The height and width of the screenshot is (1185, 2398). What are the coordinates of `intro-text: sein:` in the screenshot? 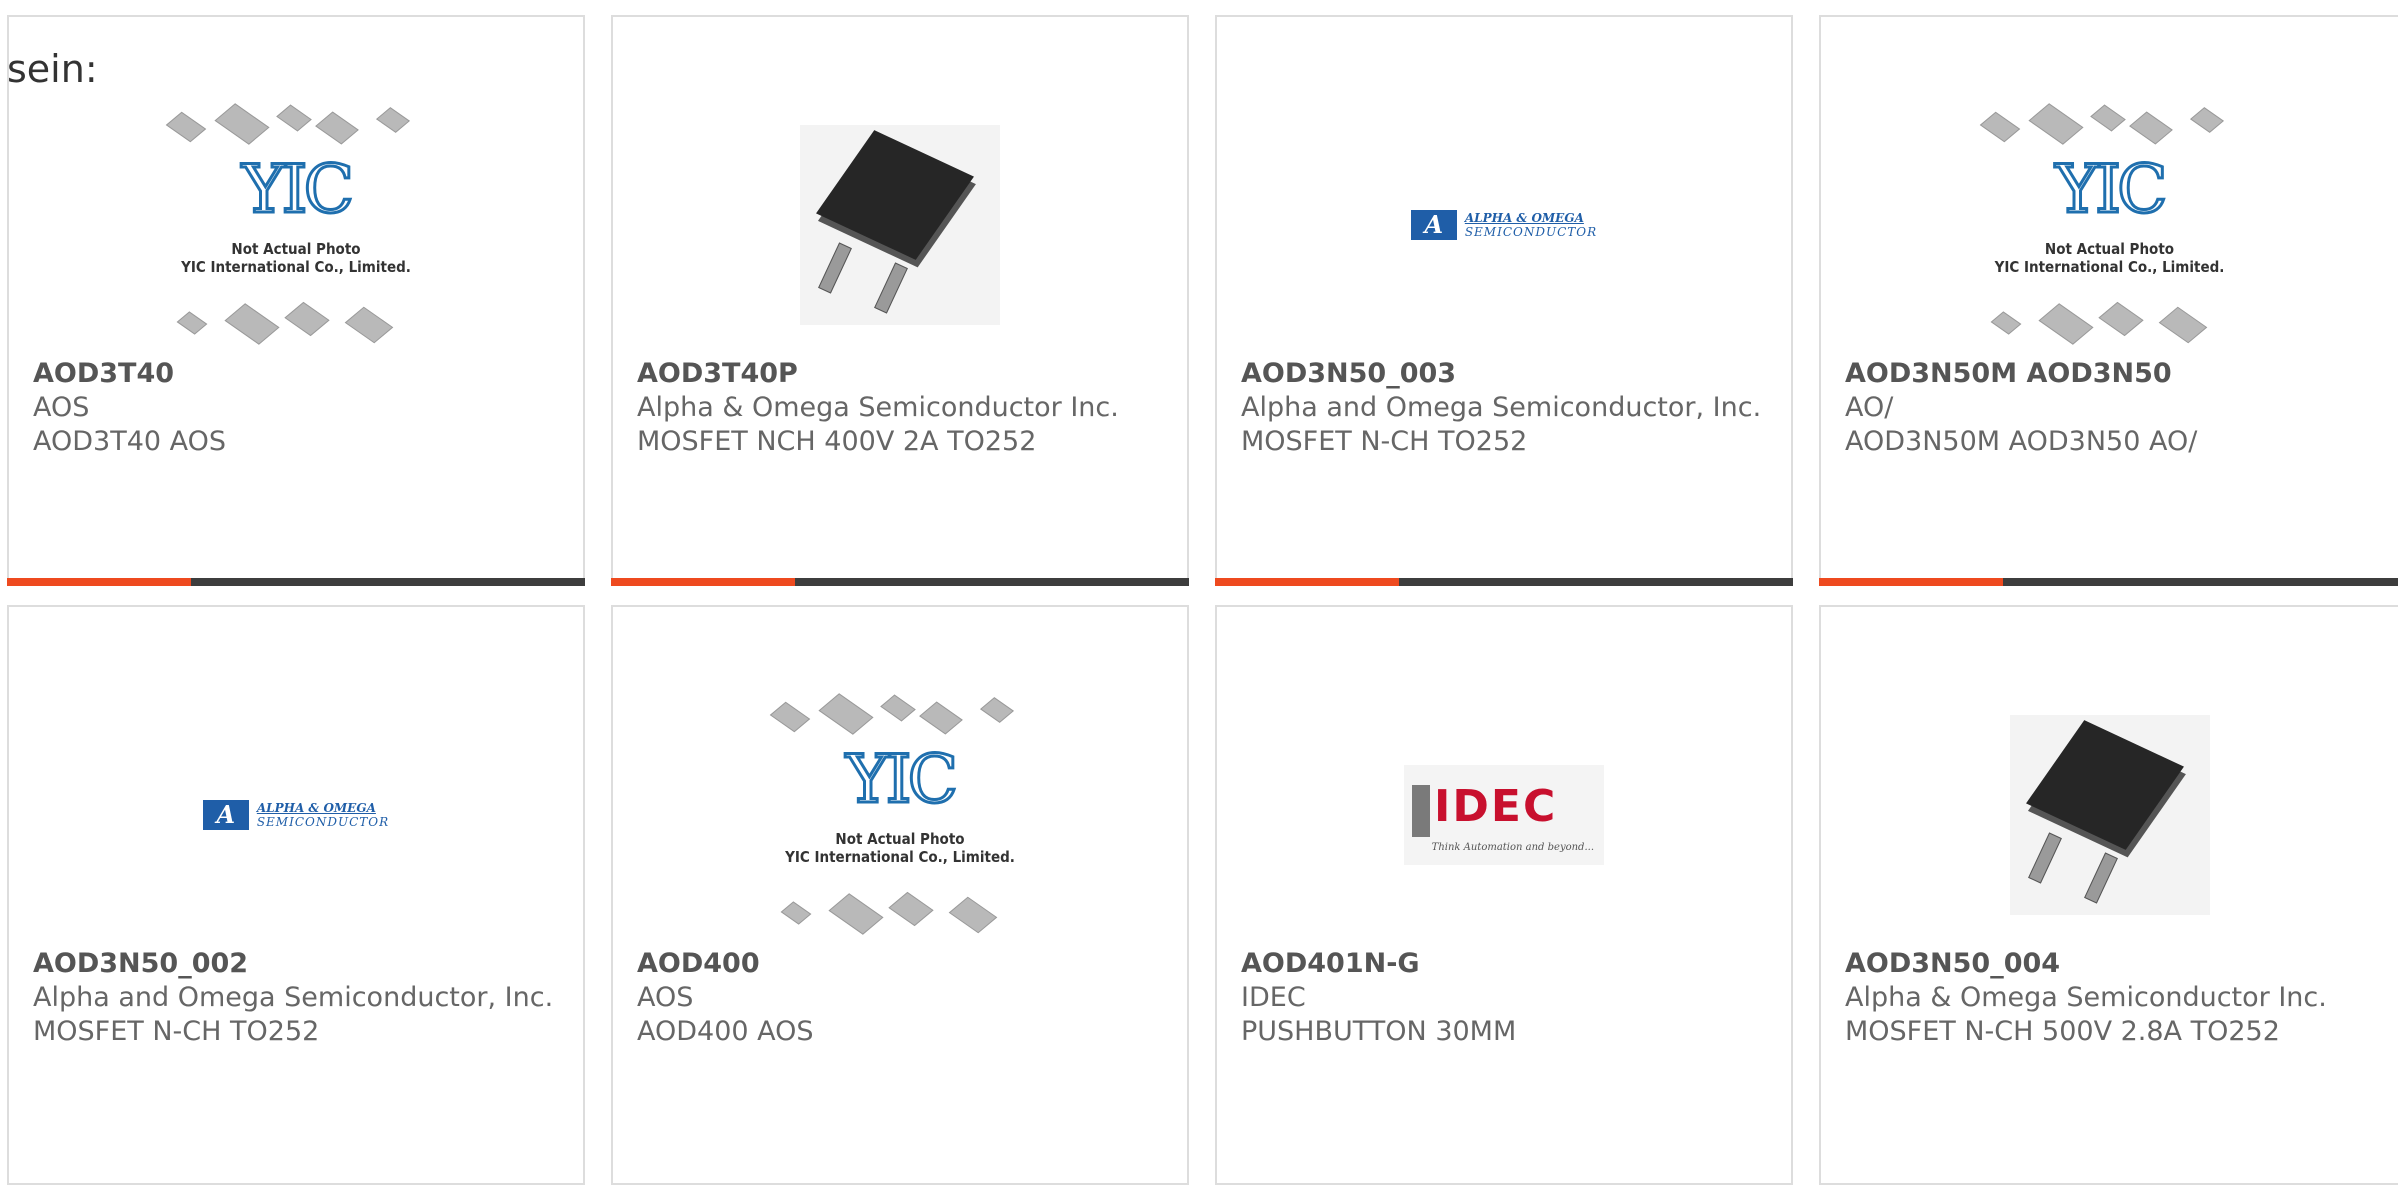 It's located at (52, 69).